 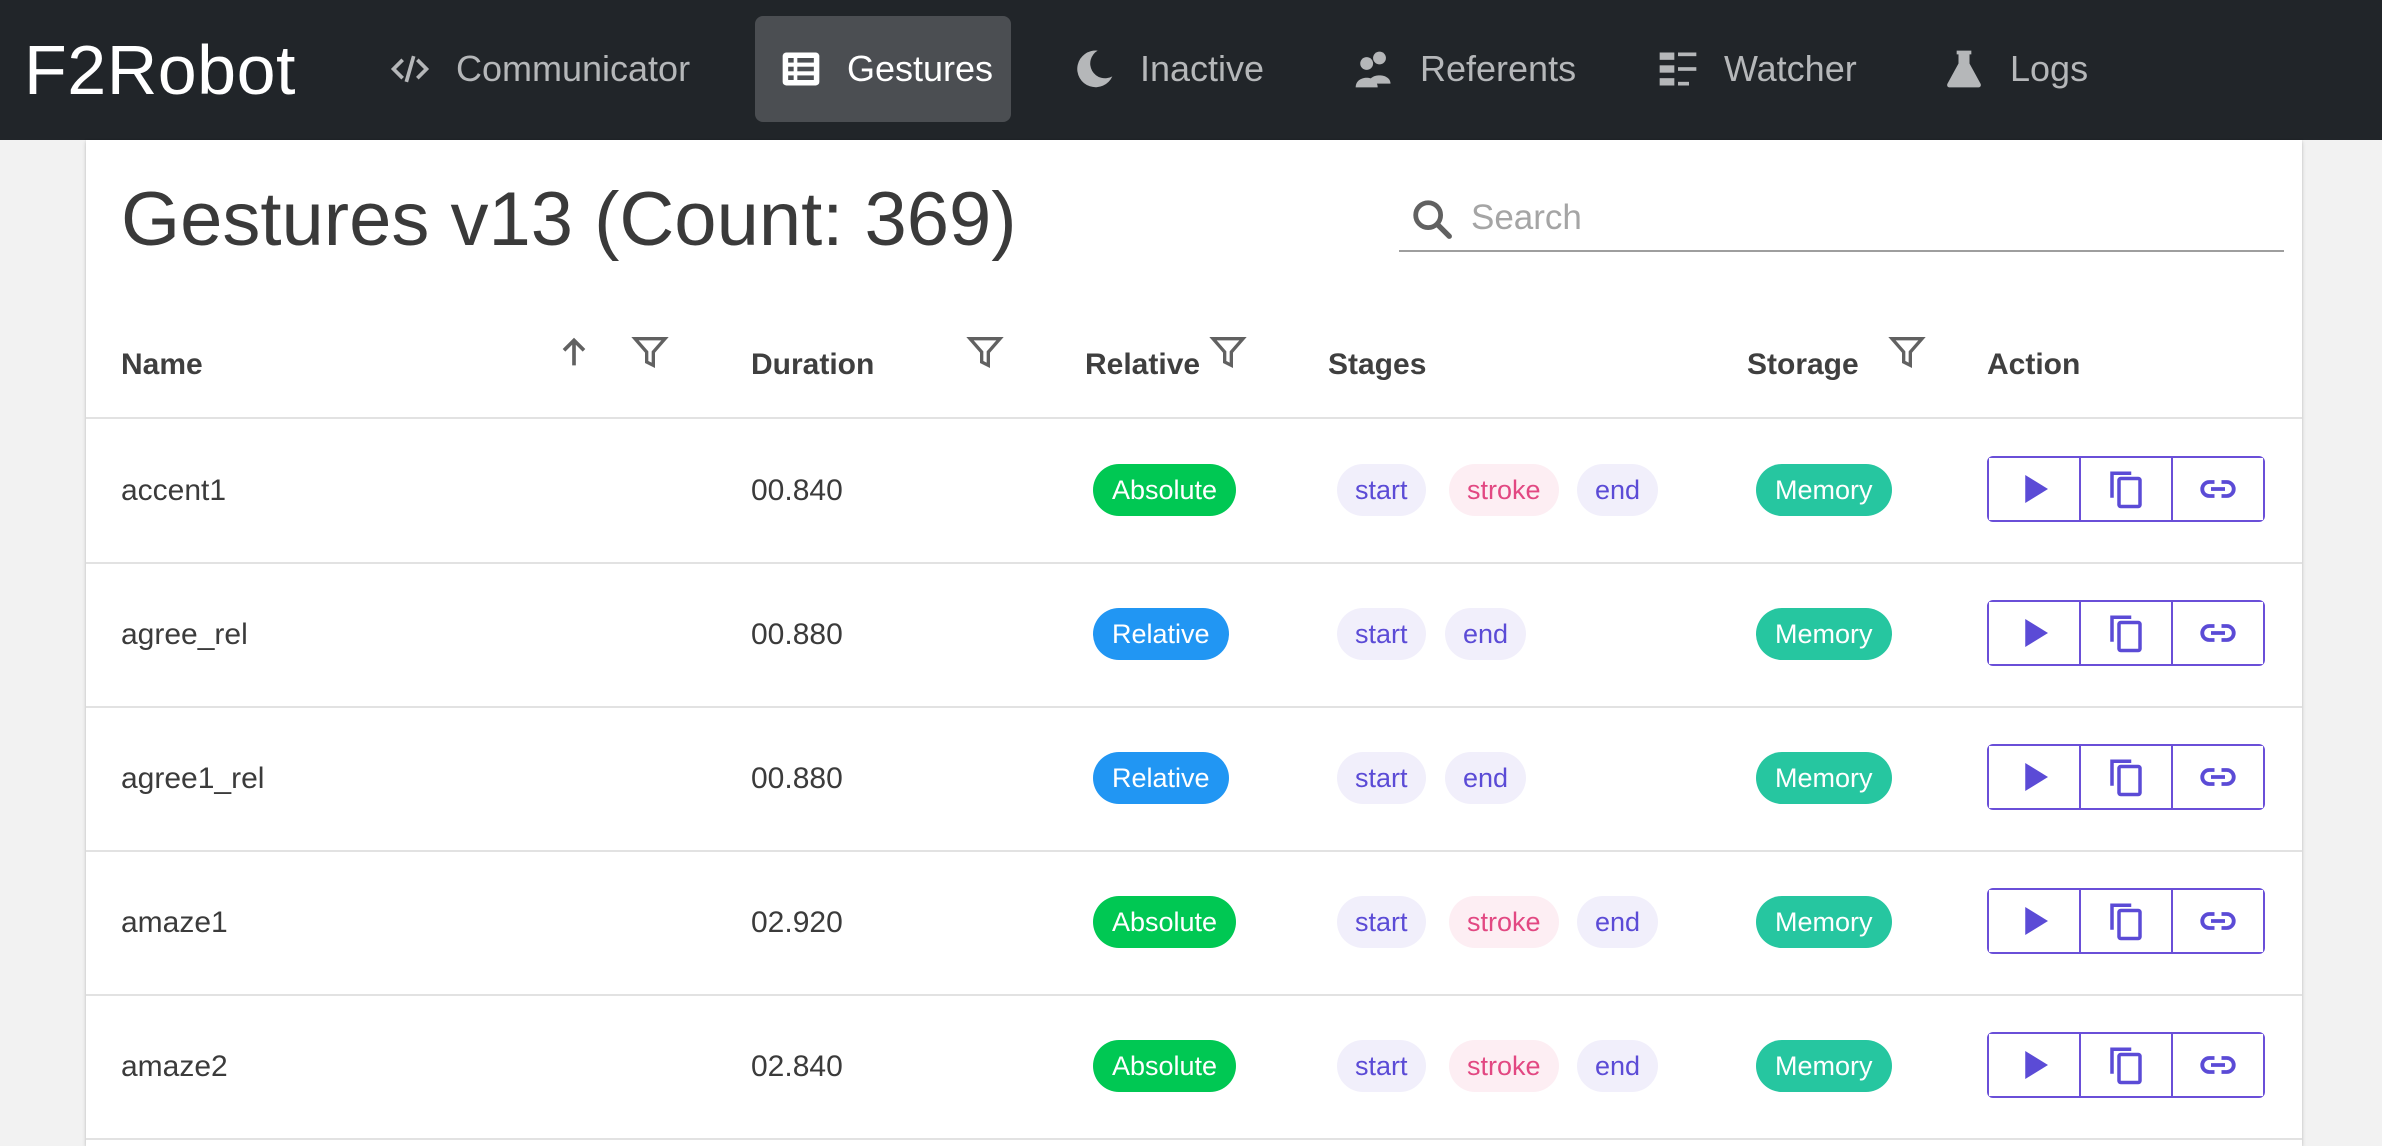 What do you see at coordinates (797, 490) in the screenshot?
I see `gesture-duration: 00.840` at bounding box center [797, 490].